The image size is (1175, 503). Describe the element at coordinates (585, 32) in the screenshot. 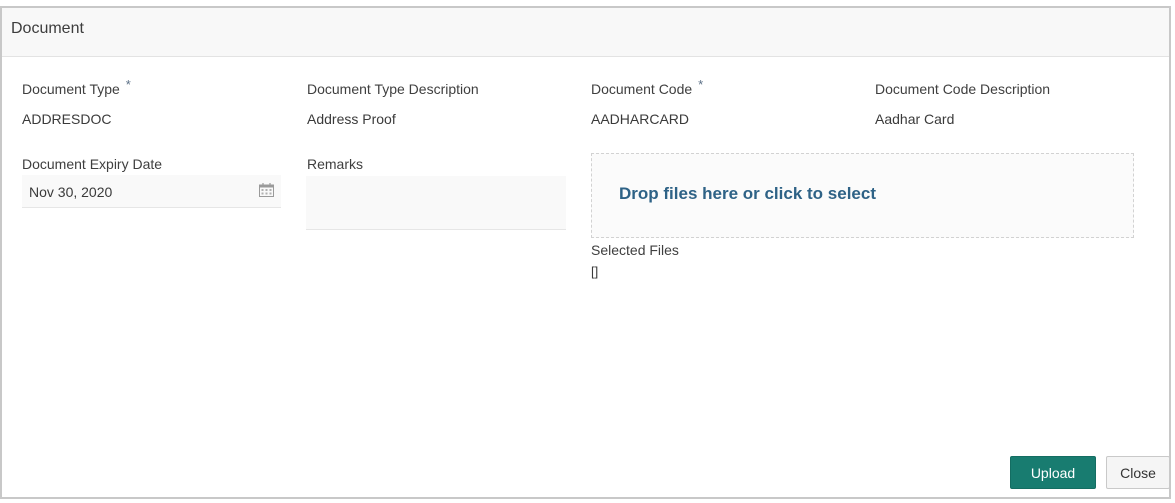

I see `dialog-header: Document` at that location.